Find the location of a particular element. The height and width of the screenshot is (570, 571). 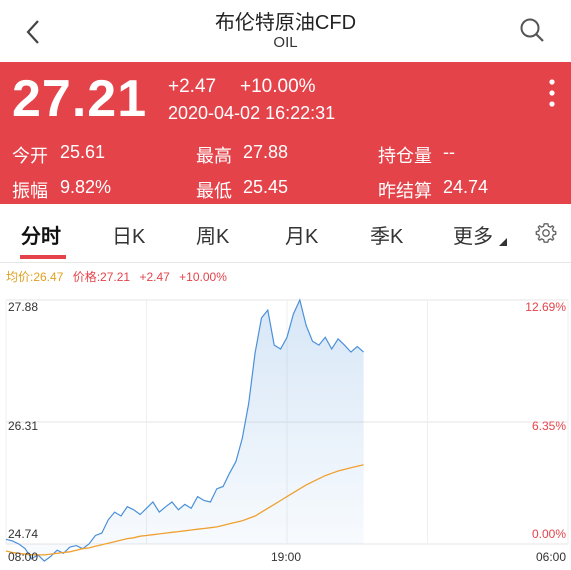

y-tick-label-right: 12.69% is located at coordinates (545, 307).